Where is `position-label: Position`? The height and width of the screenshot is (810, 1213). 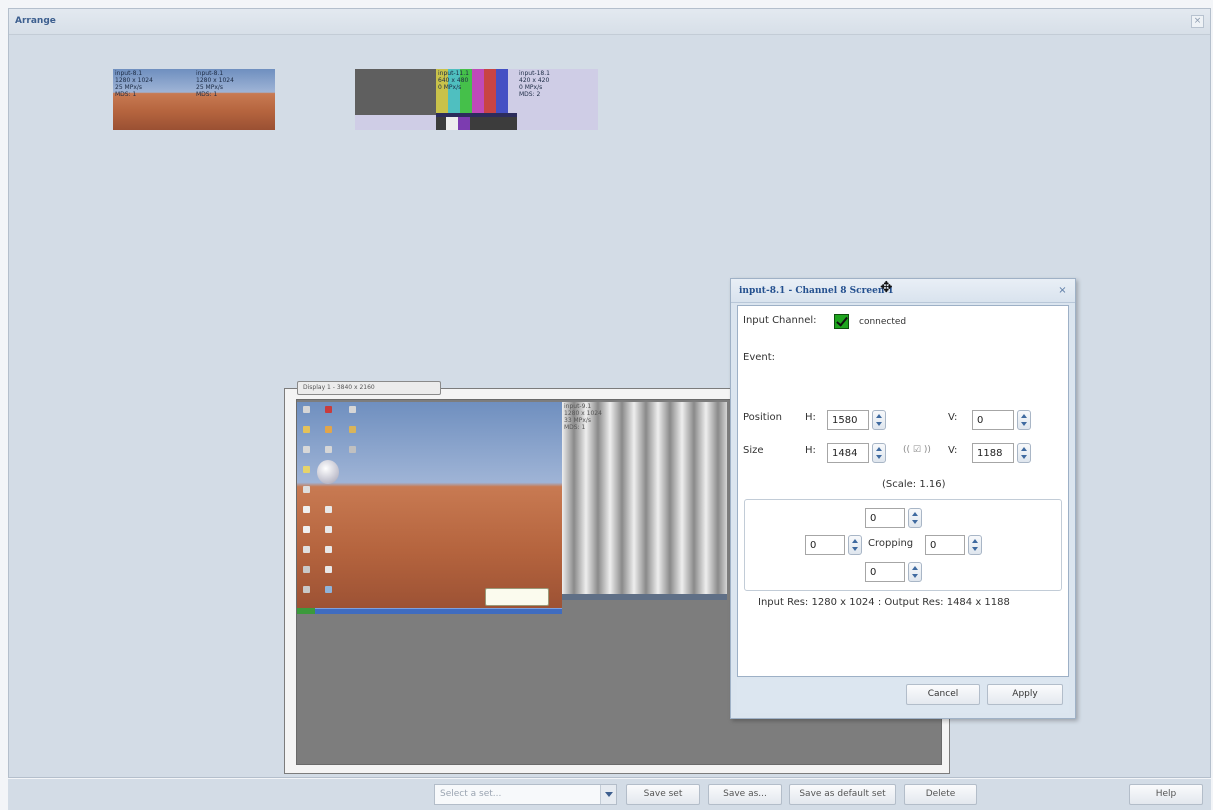 position-label: Position is located at coordinates (762, 417).